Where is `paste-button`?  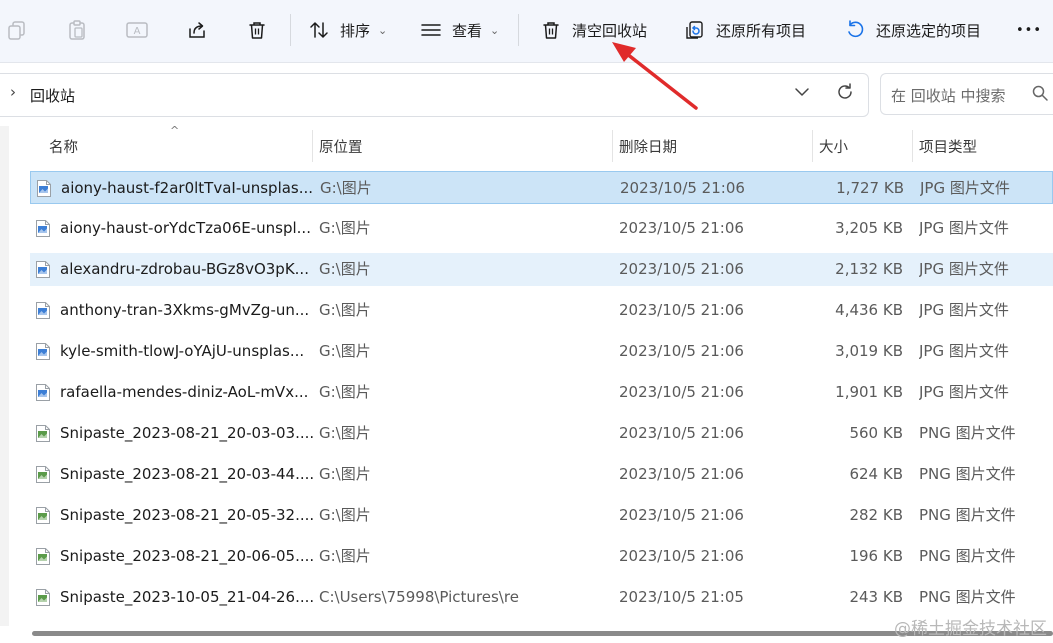
paste-button is located at coordinates (77, 30).